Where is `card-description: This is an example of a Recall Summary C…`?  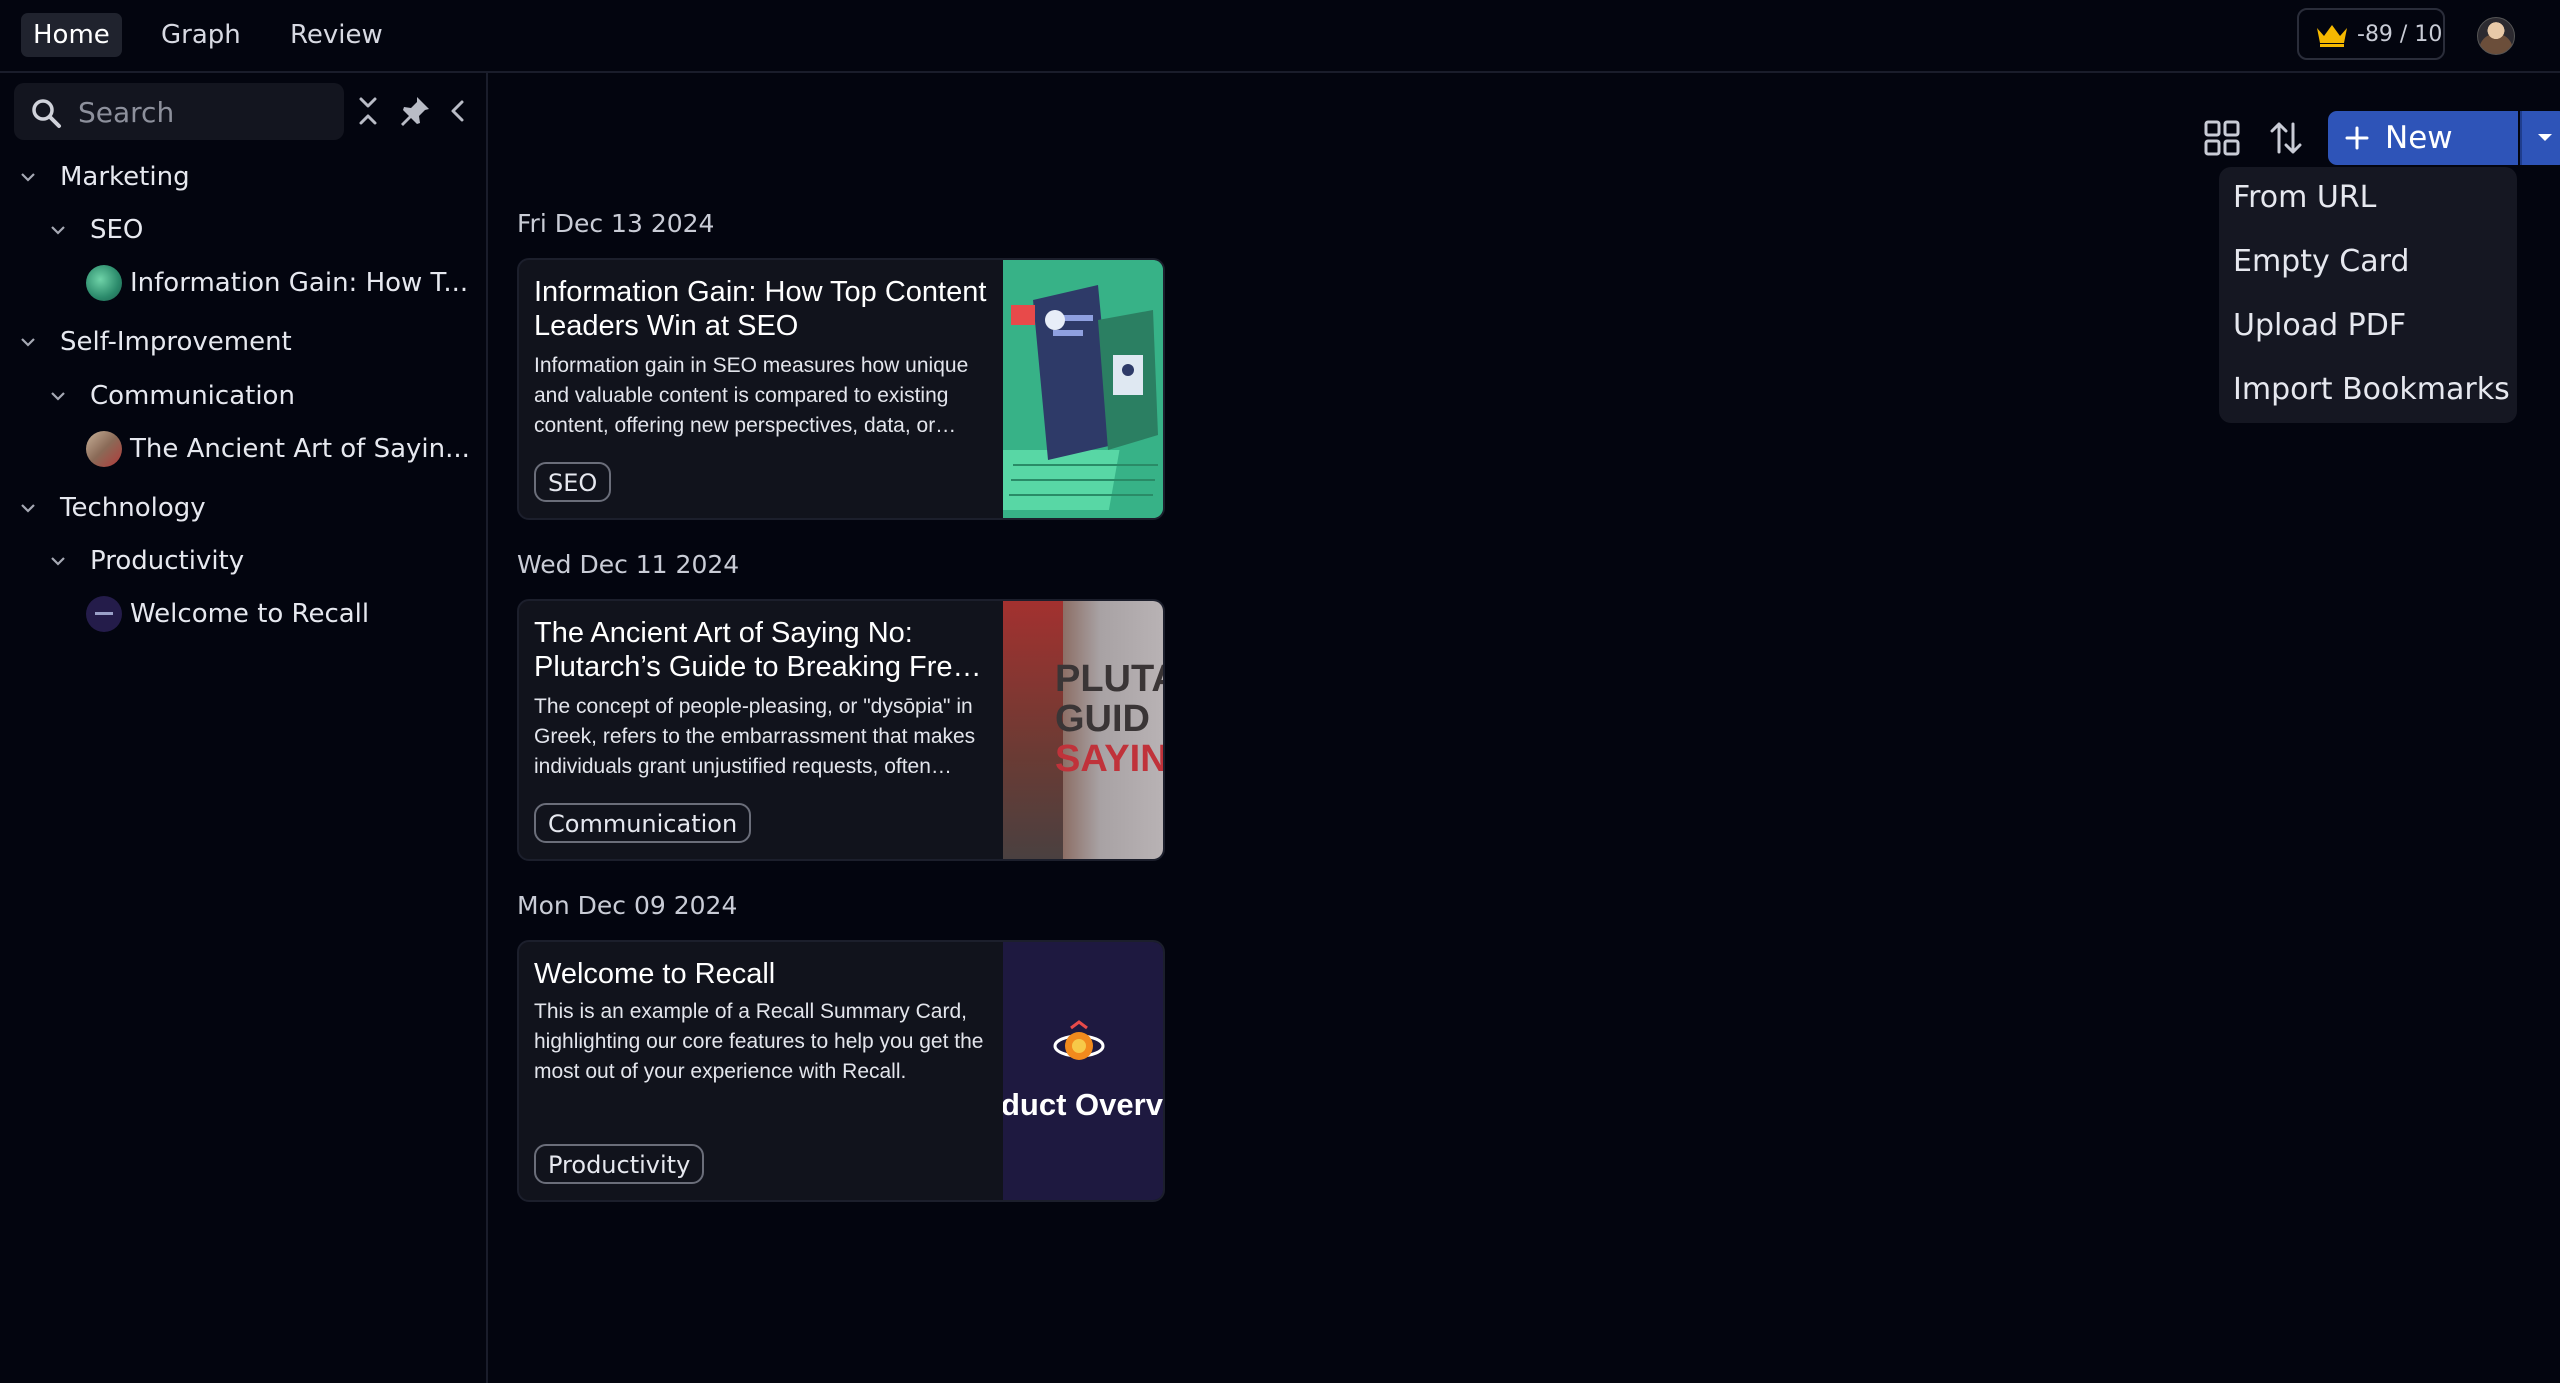
card-description: This is an example of a Recall Summary C… is located at coordinates (759, 1041).